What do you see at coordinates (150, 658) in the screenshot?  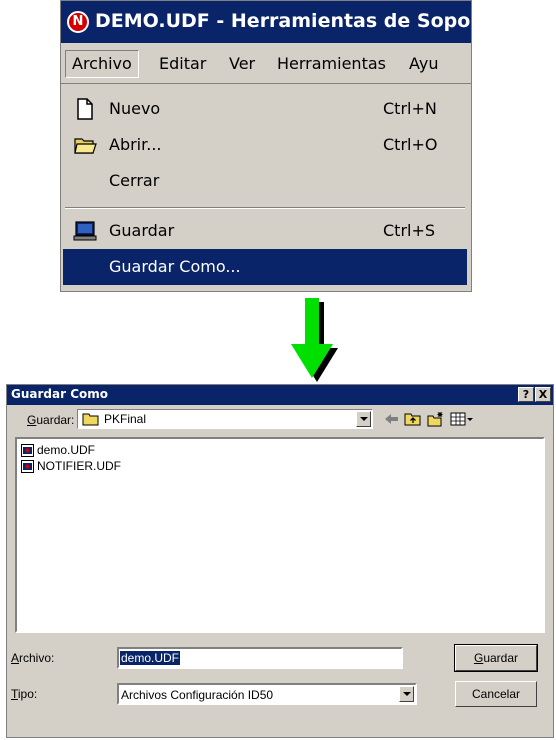 I see `filename-value: demo.UDF` at bounding box center [150, 658].